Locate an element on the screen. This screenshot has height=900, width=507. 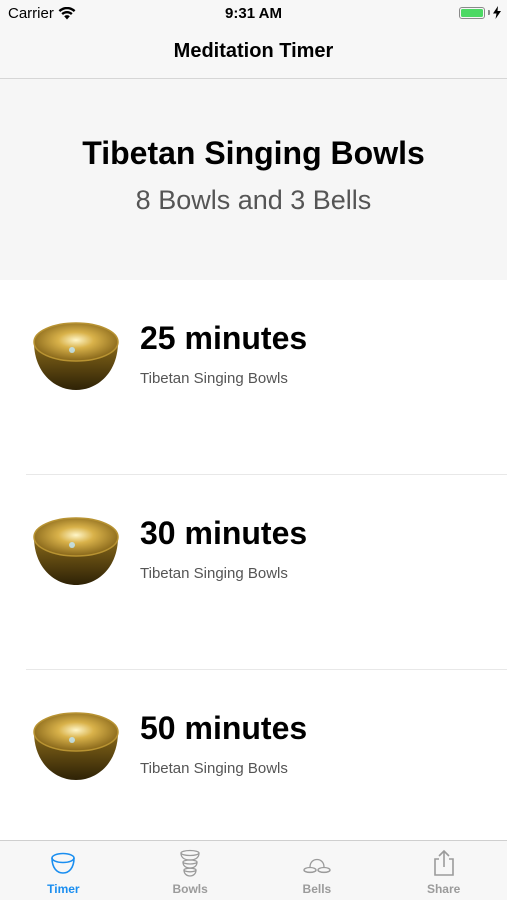
tab-share: Share is located at coordinates (443, 870).